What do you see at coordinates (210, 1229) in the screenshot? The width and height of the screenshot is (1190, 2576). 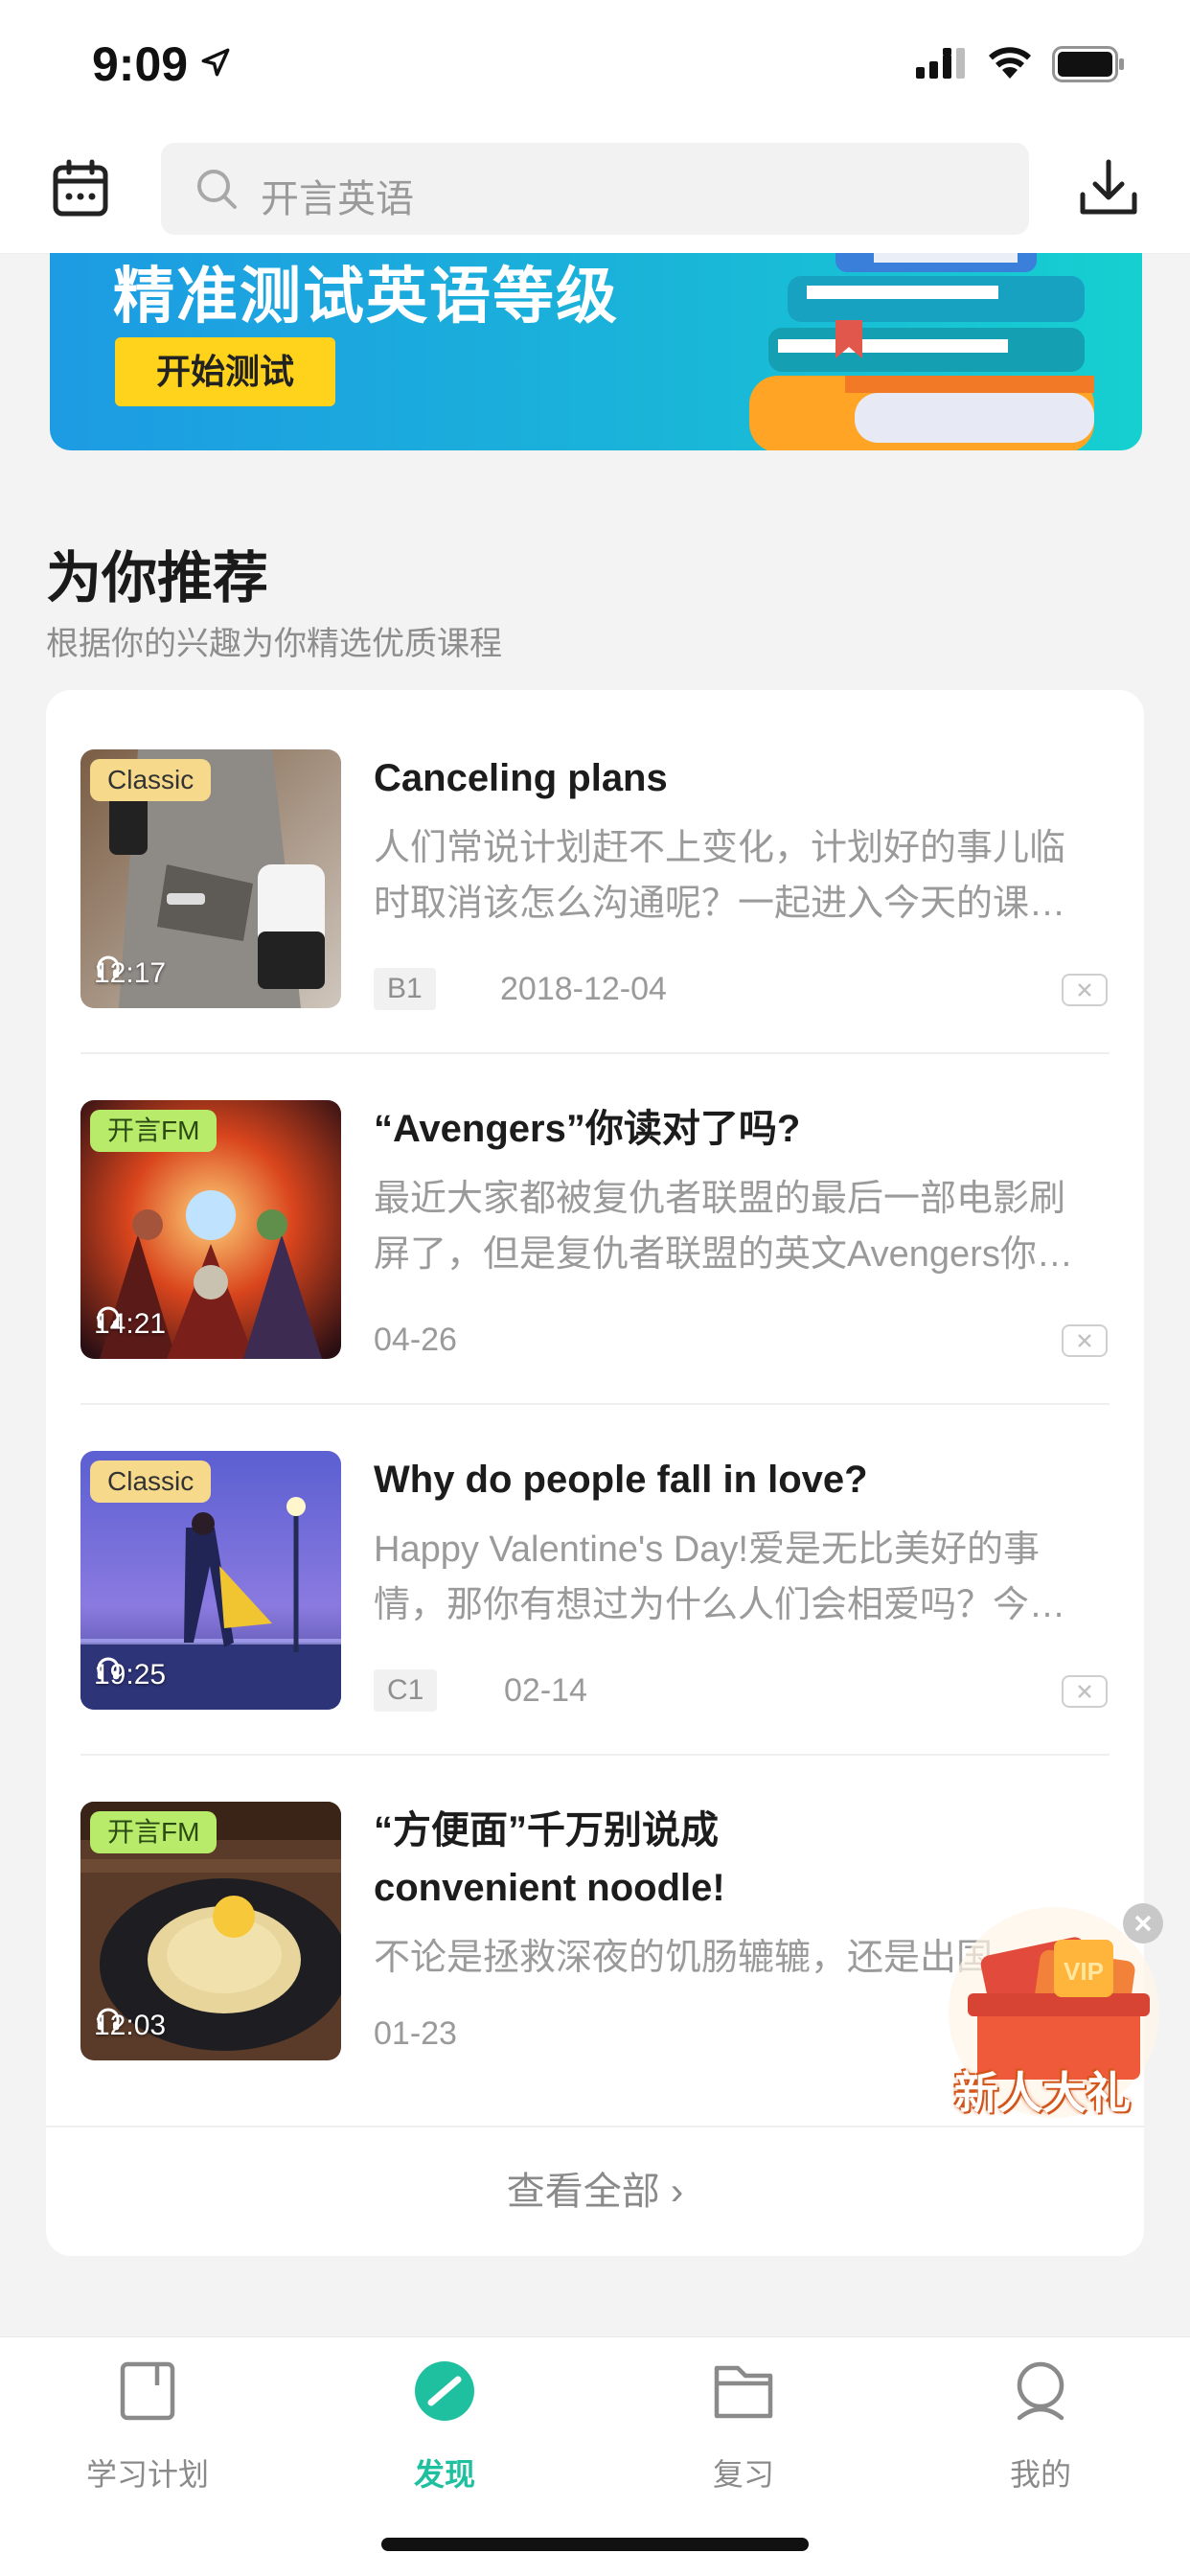 I see `course-thumbnail: 开言FM 14:21` at bounding box center [210, 1229].